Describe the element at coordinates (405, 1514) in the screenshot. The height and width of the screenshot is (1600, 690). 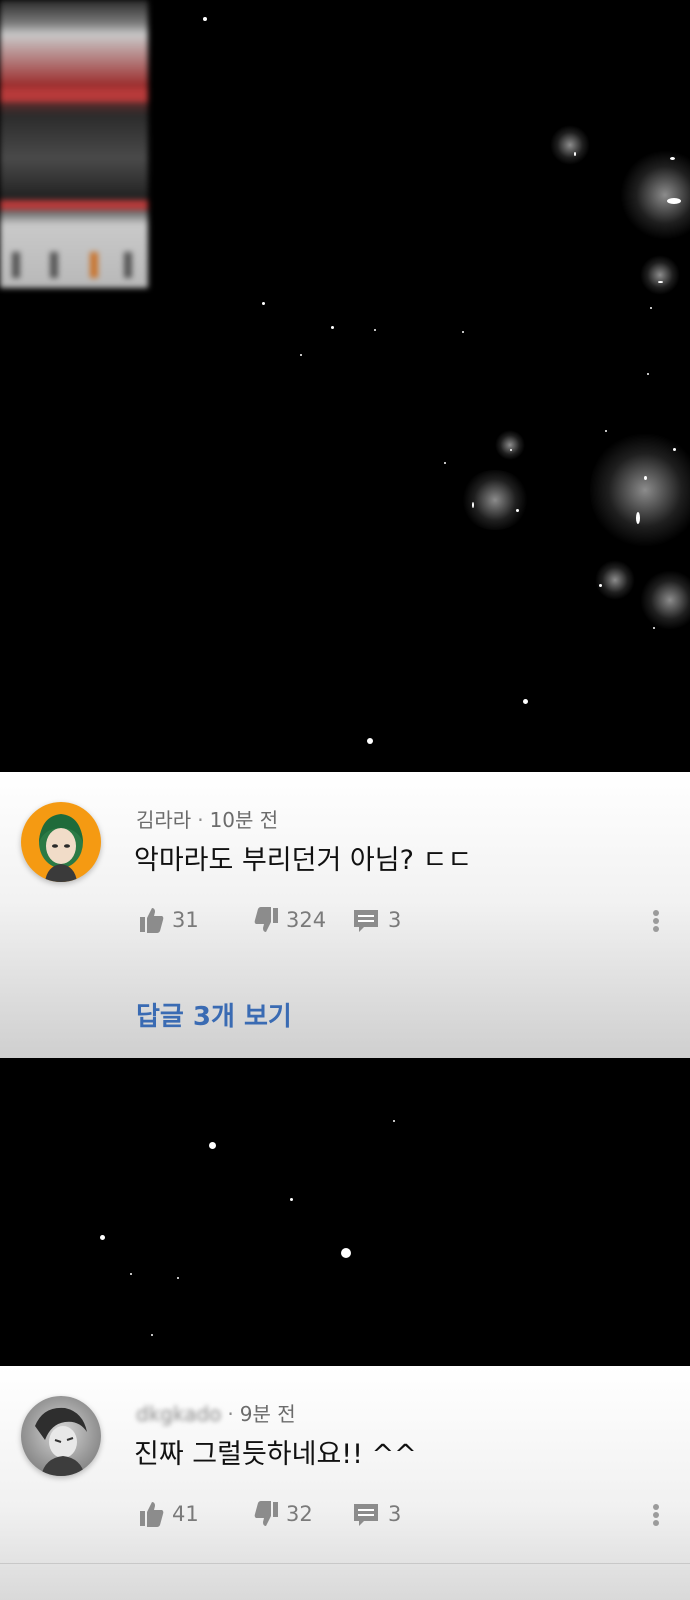
I see `comment-actions: 41 32 3` at that location.